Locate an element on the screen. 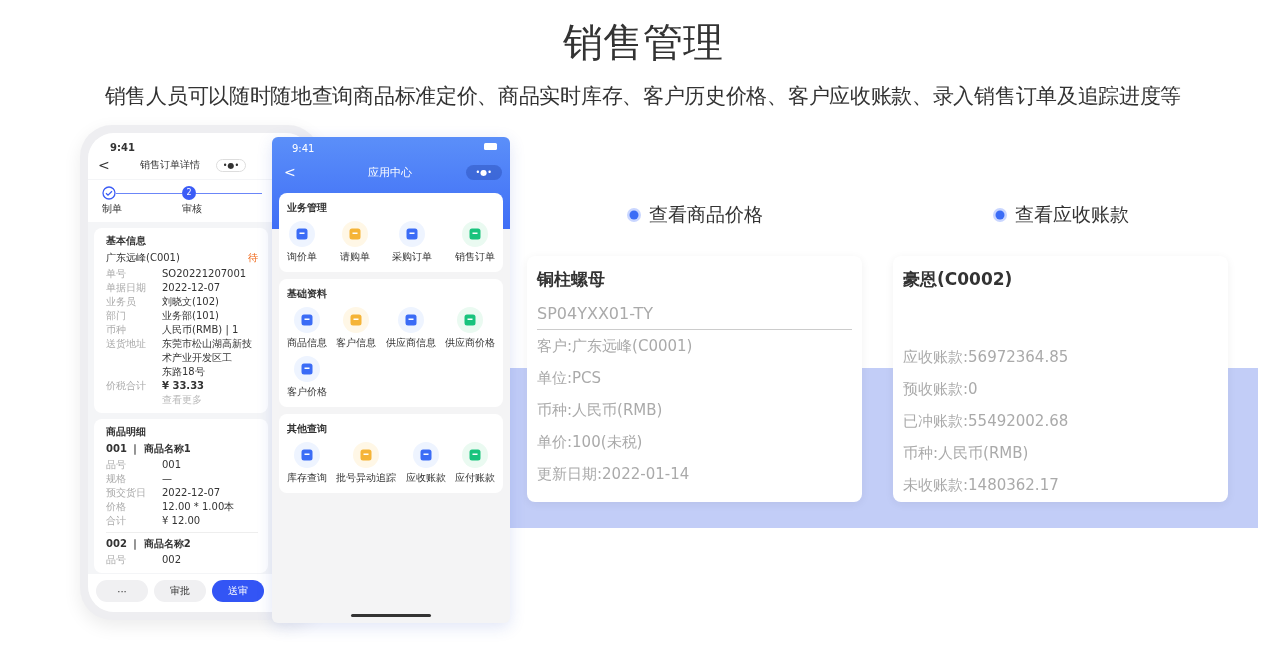 This screenshot has width=1286, height=657. app-shortcut: 销售订单 is located at coordinates (474, 242).